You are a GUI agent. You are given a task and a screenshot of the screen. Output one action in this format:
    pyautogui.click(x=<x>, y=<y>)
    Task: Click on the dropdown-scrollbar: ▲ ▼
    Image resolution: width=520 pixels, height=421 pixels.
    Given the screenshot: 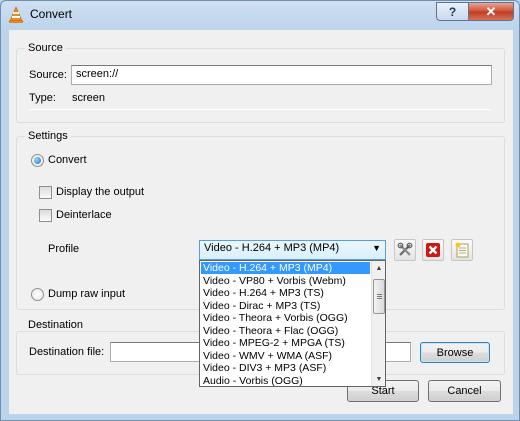 What is the action you would take?
    pyautogui.click(x=378, y=323)
    